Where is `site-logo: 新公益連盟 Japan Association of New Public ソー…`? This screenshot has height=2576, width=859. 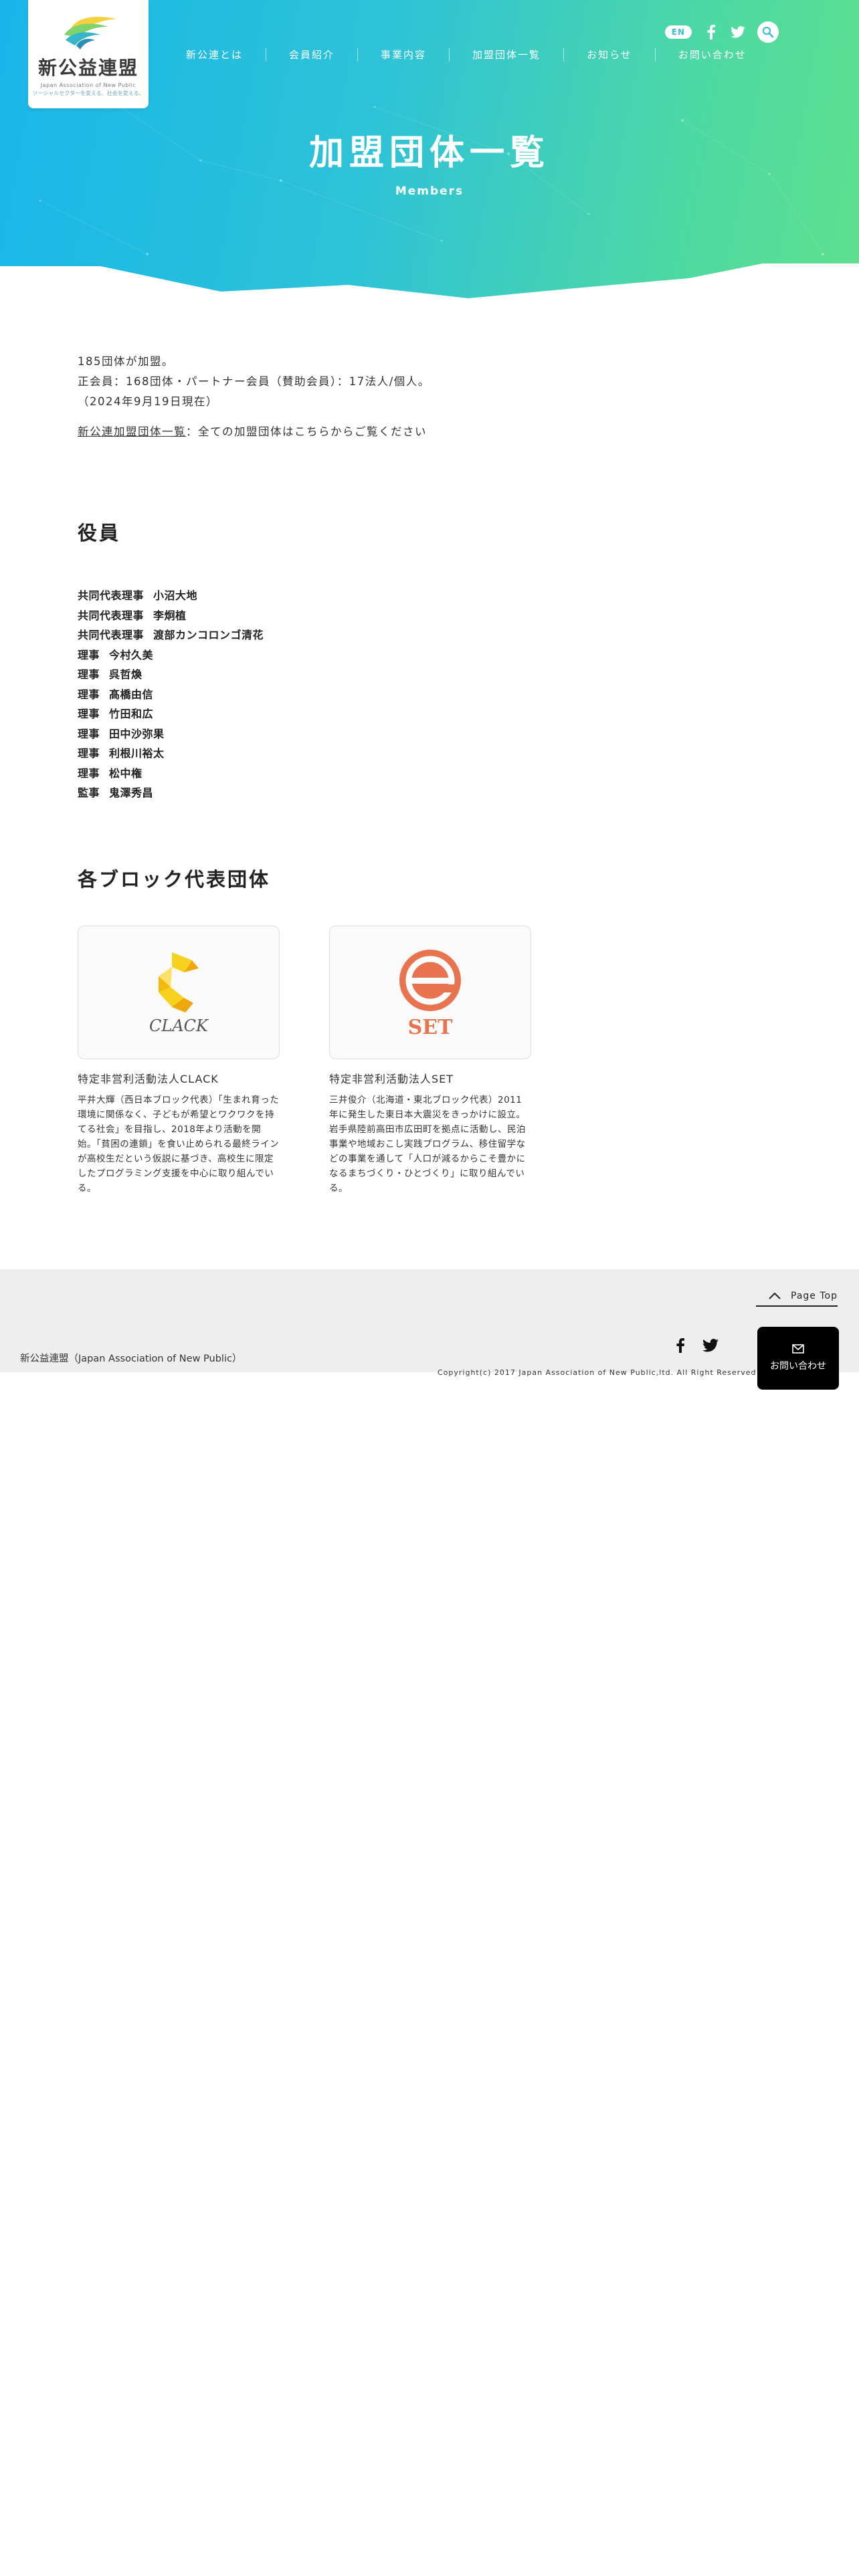 site-logo: 新公益連盟 Japan Association of New Public ソー… is located at coordinates (88, 54).